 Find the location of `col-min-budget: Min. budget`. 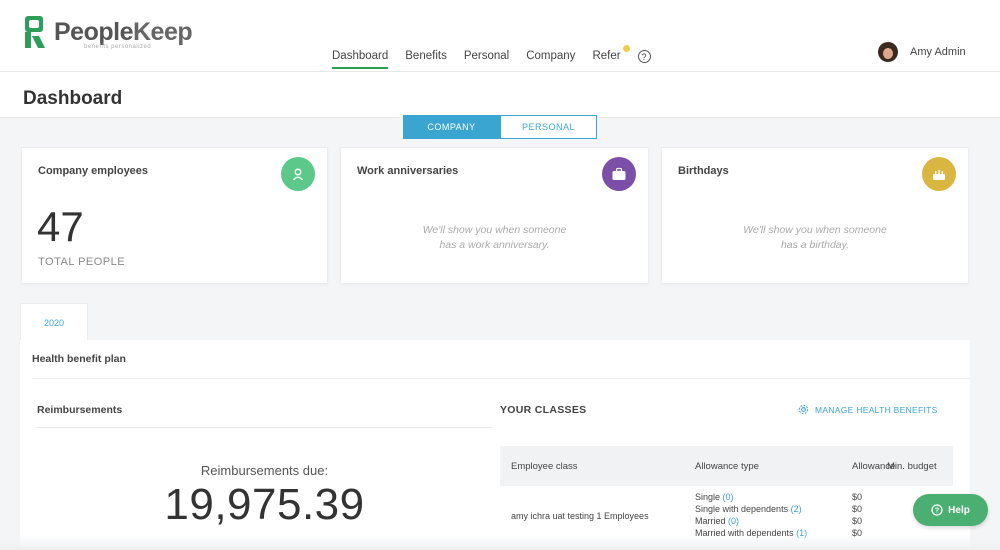

col-min-budget: Min. budget is located at coordinates (912, 466).